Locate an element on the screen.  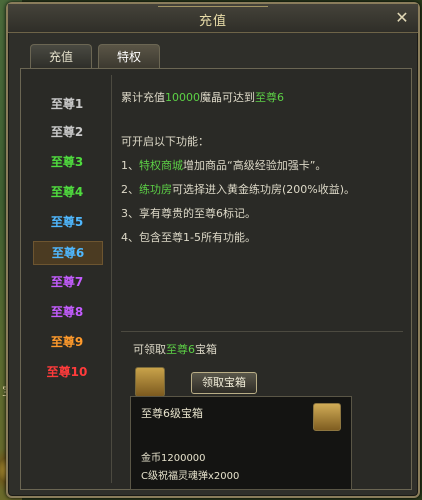
feature-1-number: 1、 is located at coordinates (130, 165).